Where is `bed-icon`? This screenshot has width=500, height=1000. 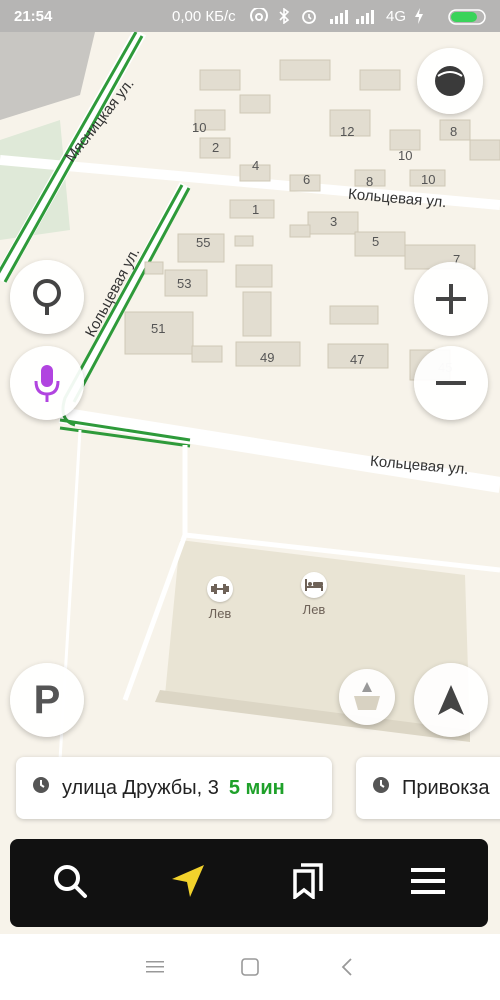
bed-icon is located at coordinates (314, 585).